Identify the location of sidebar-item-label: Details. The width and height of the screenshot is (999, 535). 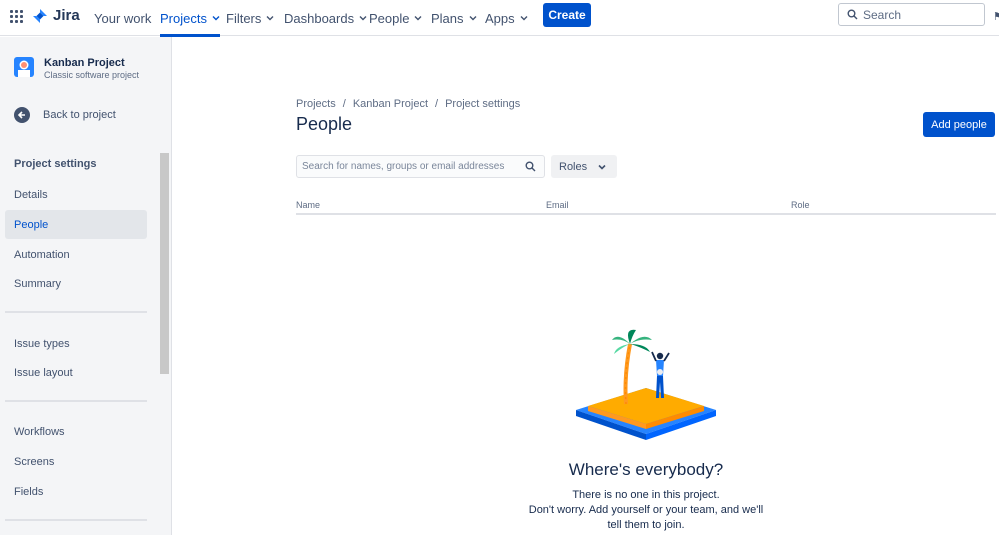
(31, 194).